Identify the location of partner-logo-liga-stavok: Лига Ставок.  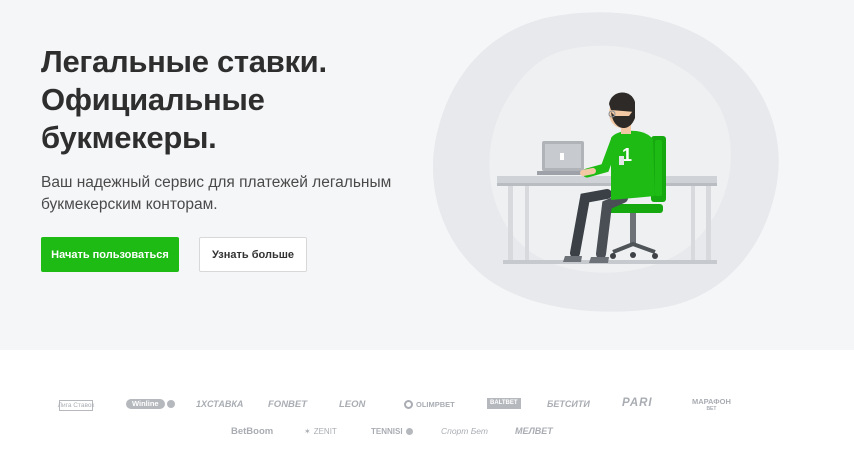
(76, 405).